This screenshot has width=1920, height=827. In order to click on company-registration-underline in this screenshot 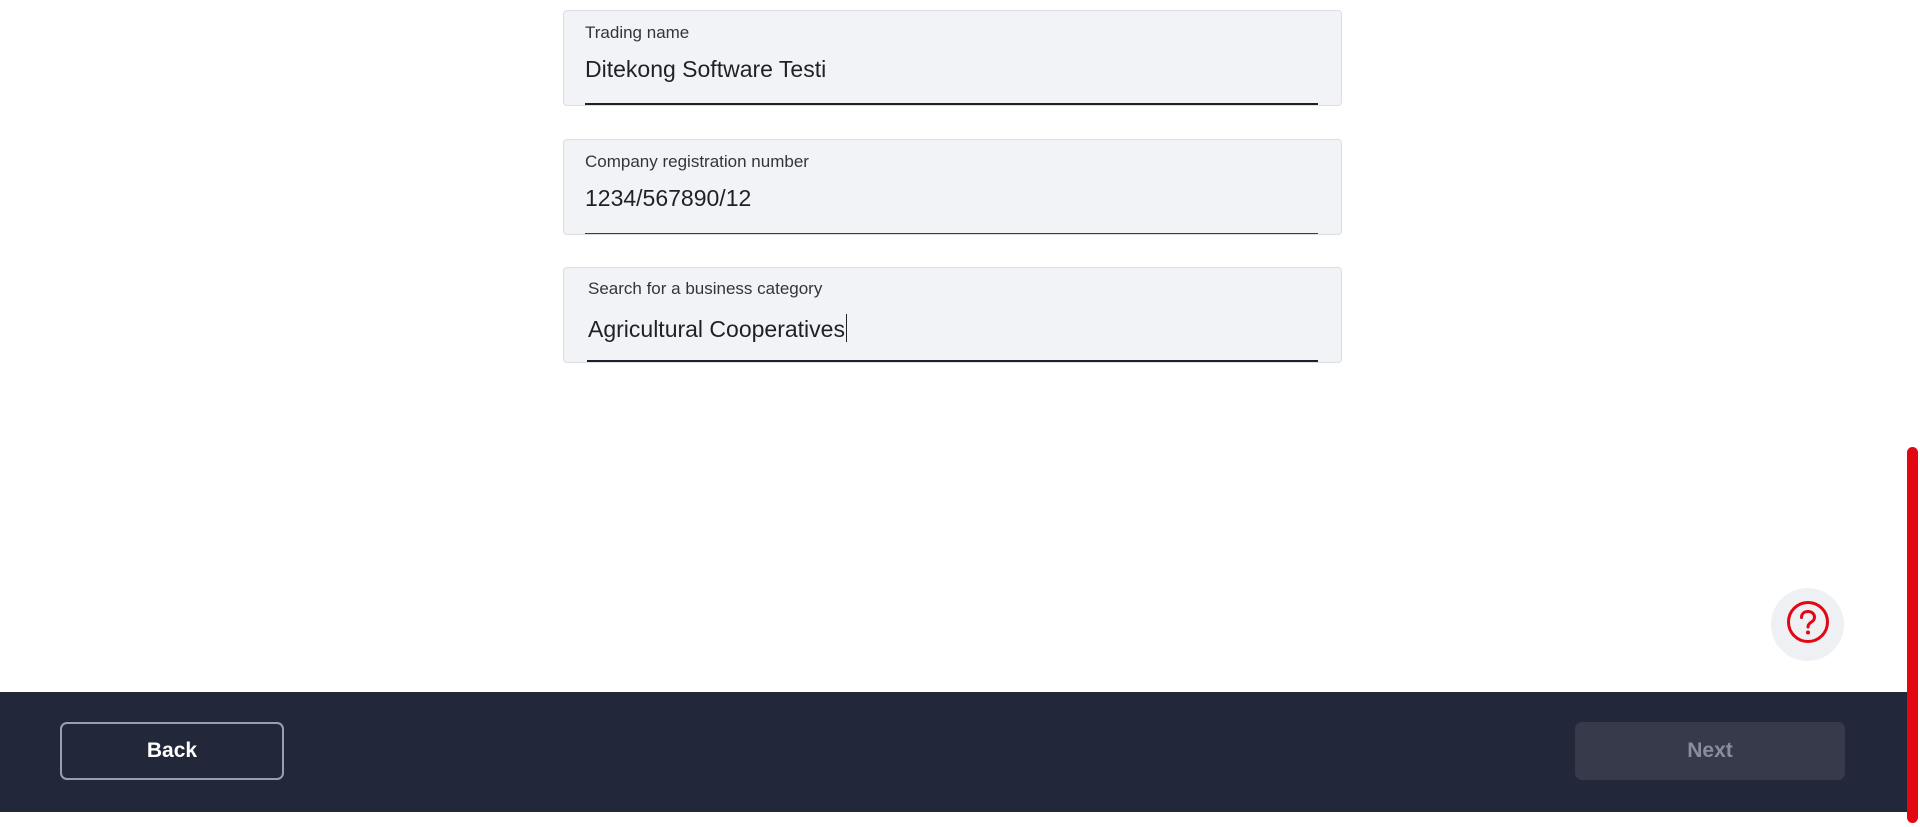, I will do `click(951, 233)`.